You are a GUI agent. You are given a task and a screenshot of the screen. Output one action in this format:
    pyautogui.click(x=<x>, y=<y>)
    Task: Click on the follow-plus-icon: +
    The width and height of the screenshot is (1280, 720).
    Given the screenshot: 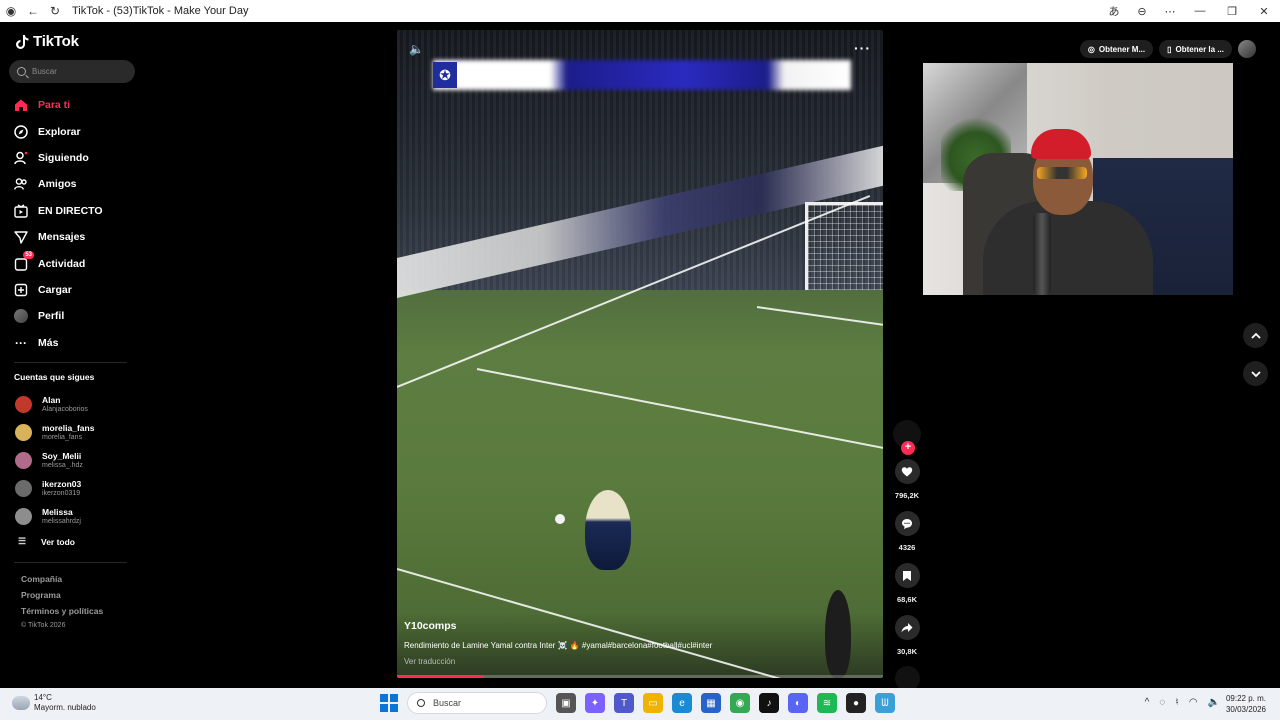 What is the action you would take?
    pyautogui.click(x=908, y=448)
    